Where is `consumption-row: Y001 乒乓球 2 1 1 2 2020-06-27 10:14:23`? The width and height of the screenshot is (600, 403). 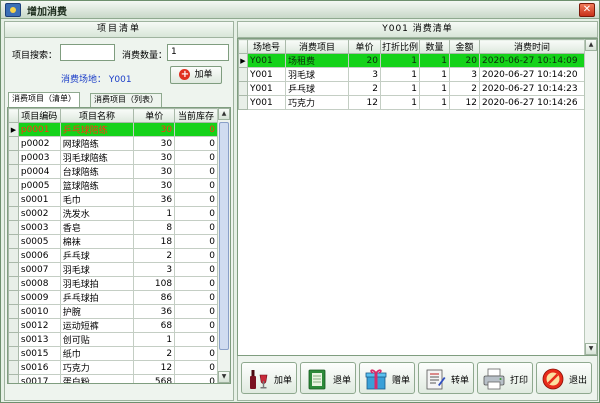
consumption-row: Y001 乒乓球 2 1 1 2 2020-06-27 10:14:23 is located at coordinates (411, 88).